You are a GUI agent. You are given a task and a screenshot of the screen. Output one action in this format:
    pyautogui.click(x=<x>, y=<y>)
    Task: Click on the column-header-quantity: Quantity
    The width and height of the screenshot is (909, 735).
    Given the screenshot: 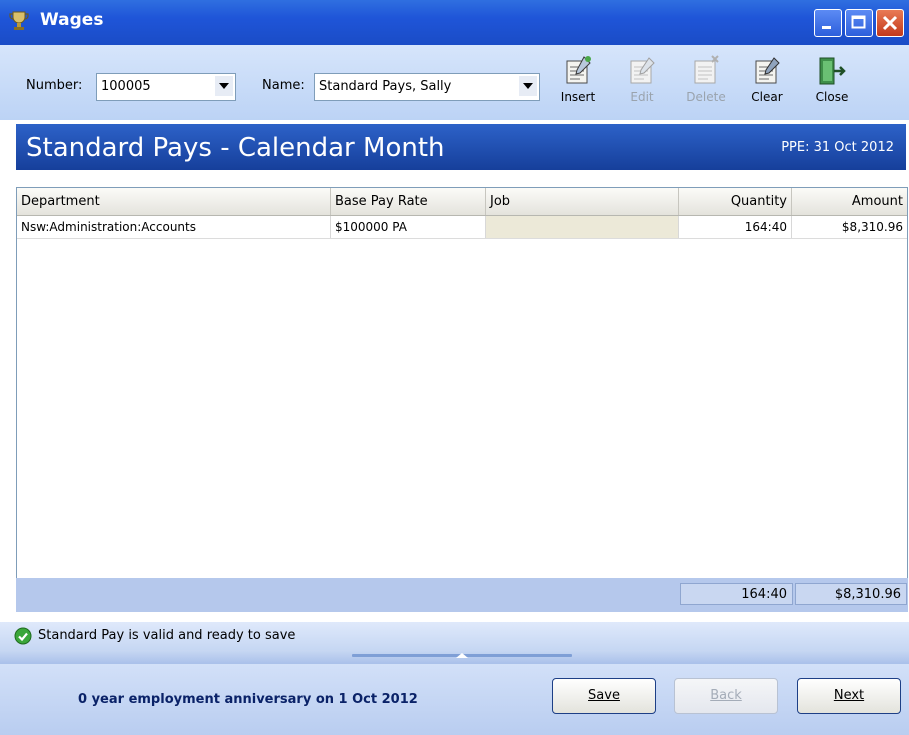 What is the action you would take?
    pyautogui.click(x=735, y=201)
    